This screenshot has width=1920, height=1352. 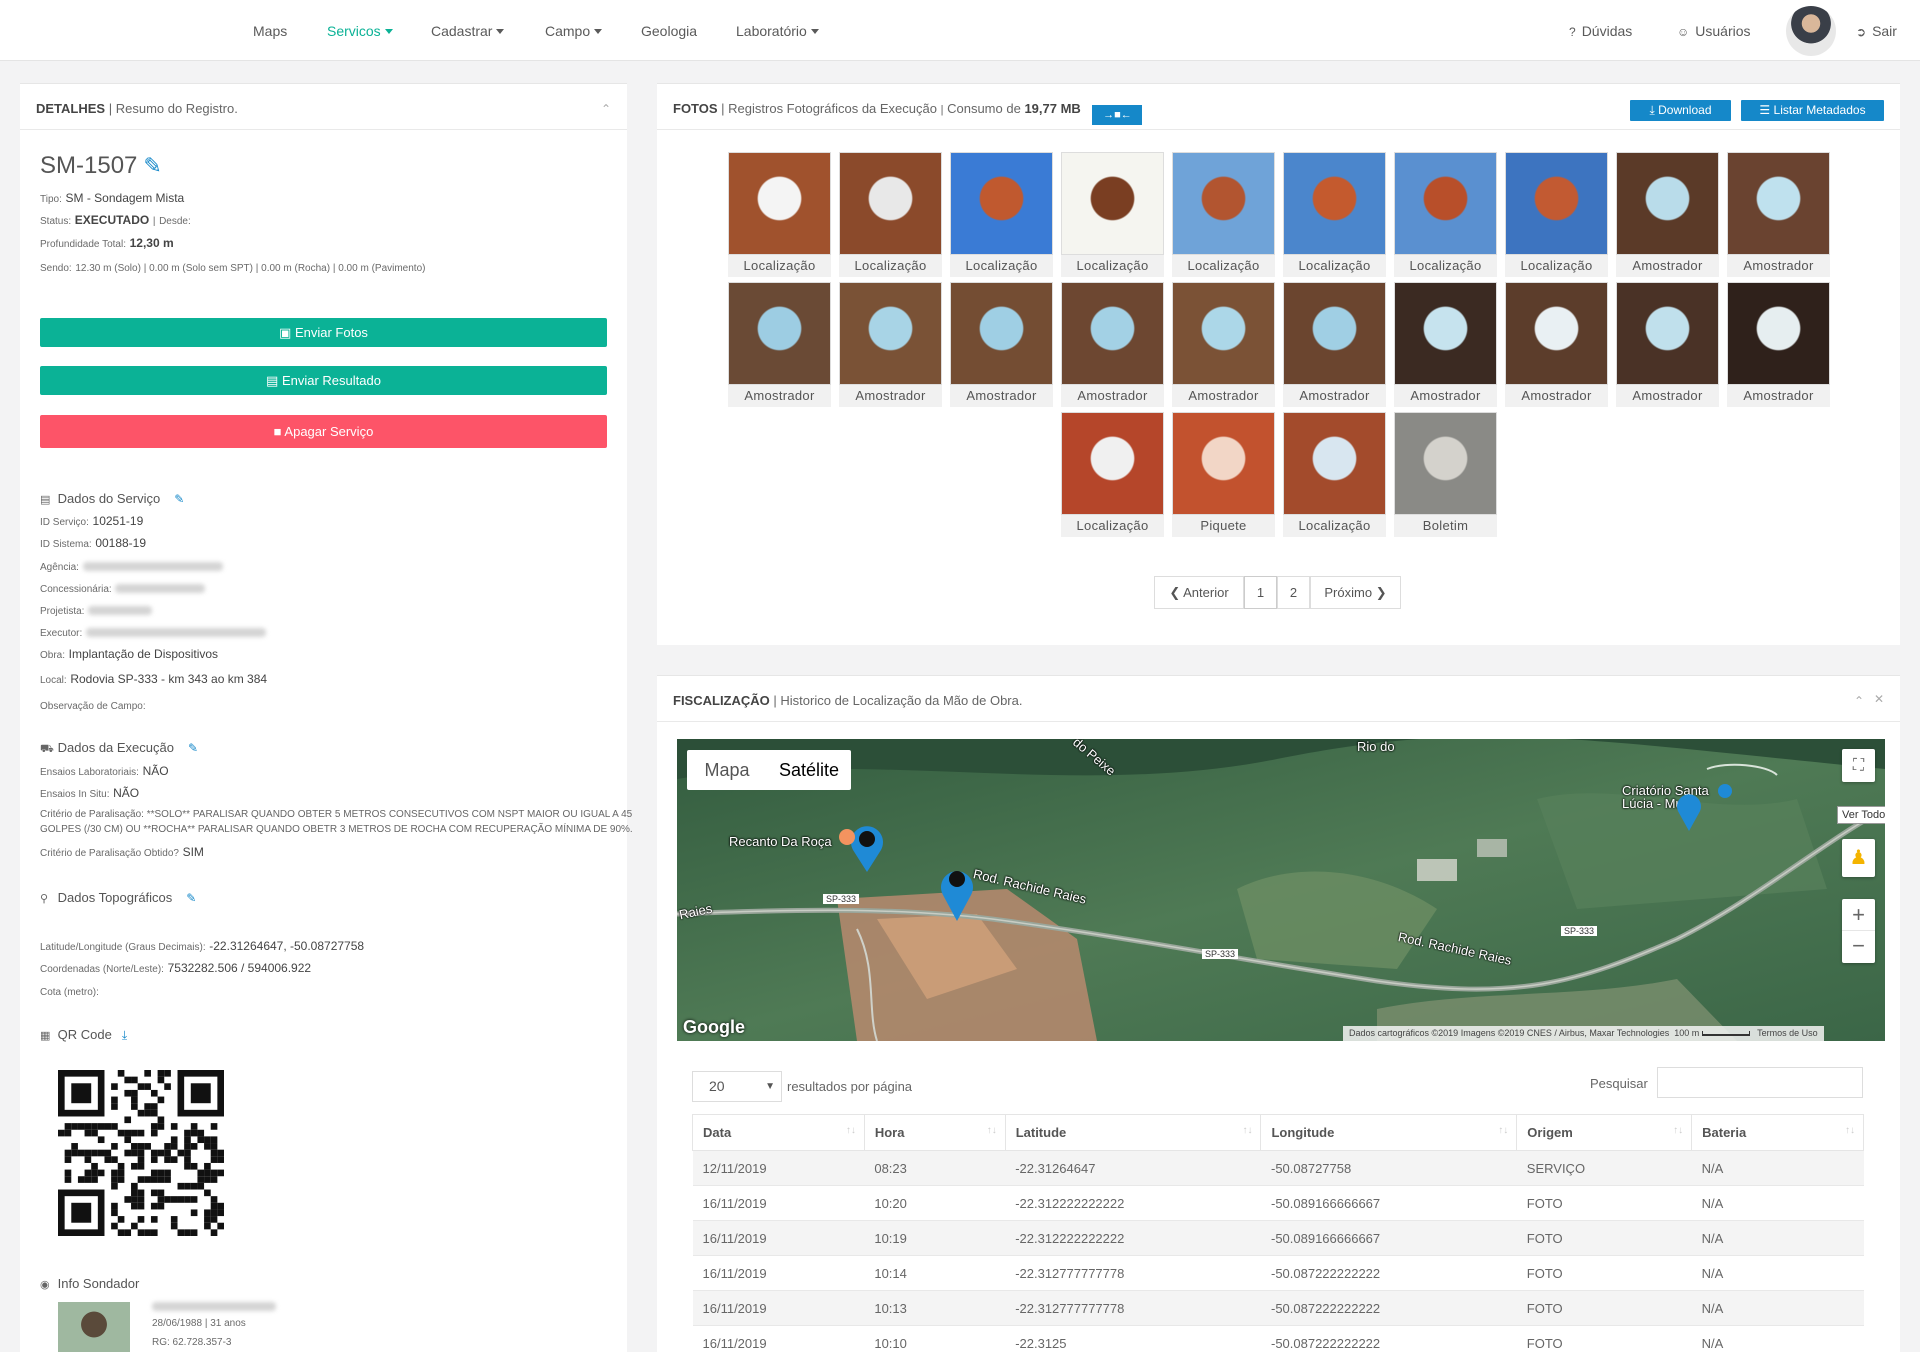 What do you see at coordinates (323, 332) in the screenshot?
I see `enviar-fotos-button: ▣ Enviar Fotos` at bounding box center [323, 332].